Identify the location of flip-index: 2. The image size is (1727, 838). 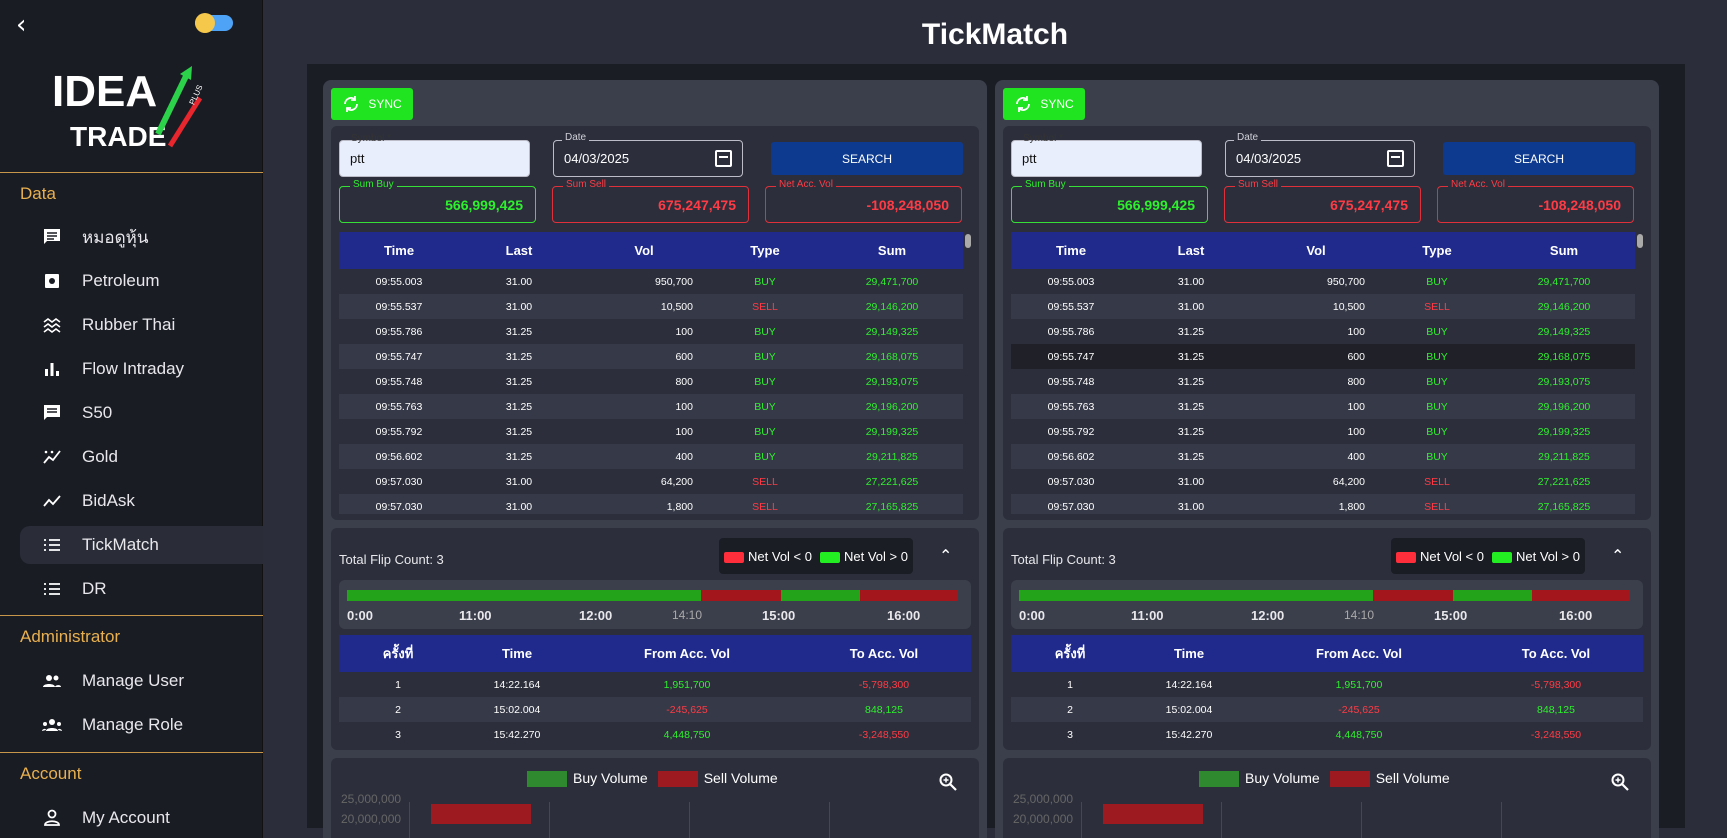
(398, 709).